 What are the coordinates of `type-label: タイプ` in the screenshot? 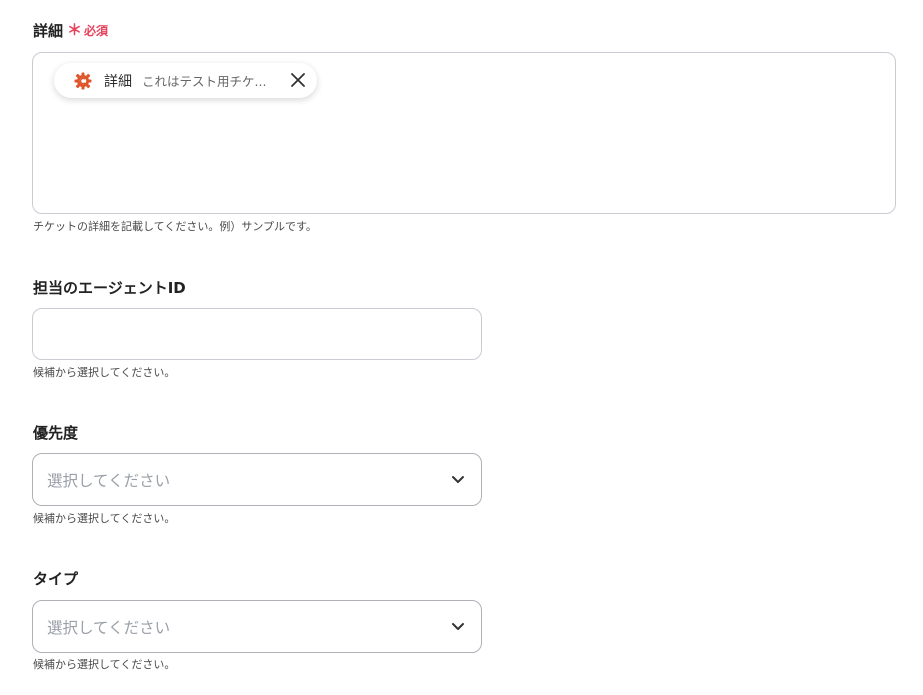 It's located at (56, 579).